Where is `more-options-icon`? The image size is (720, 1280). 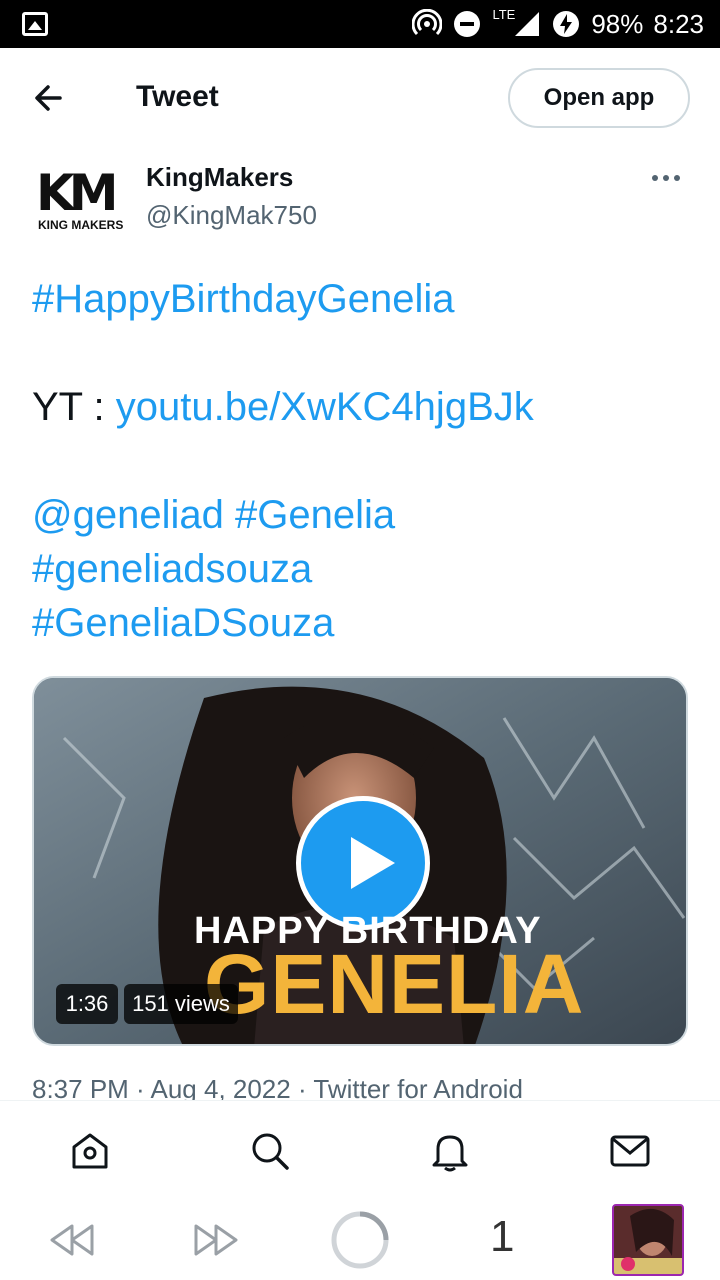
more-options-icon is located at coordinates (670, 178).